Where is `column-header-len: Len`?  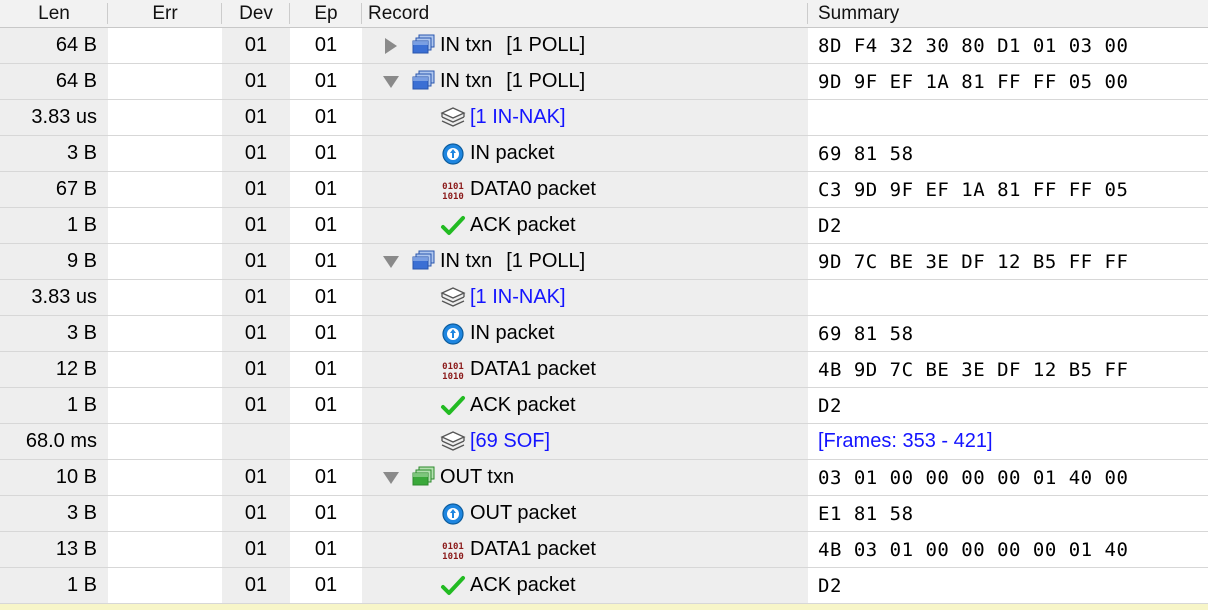 column-header-len: Len is located at coordinates (54, 13).